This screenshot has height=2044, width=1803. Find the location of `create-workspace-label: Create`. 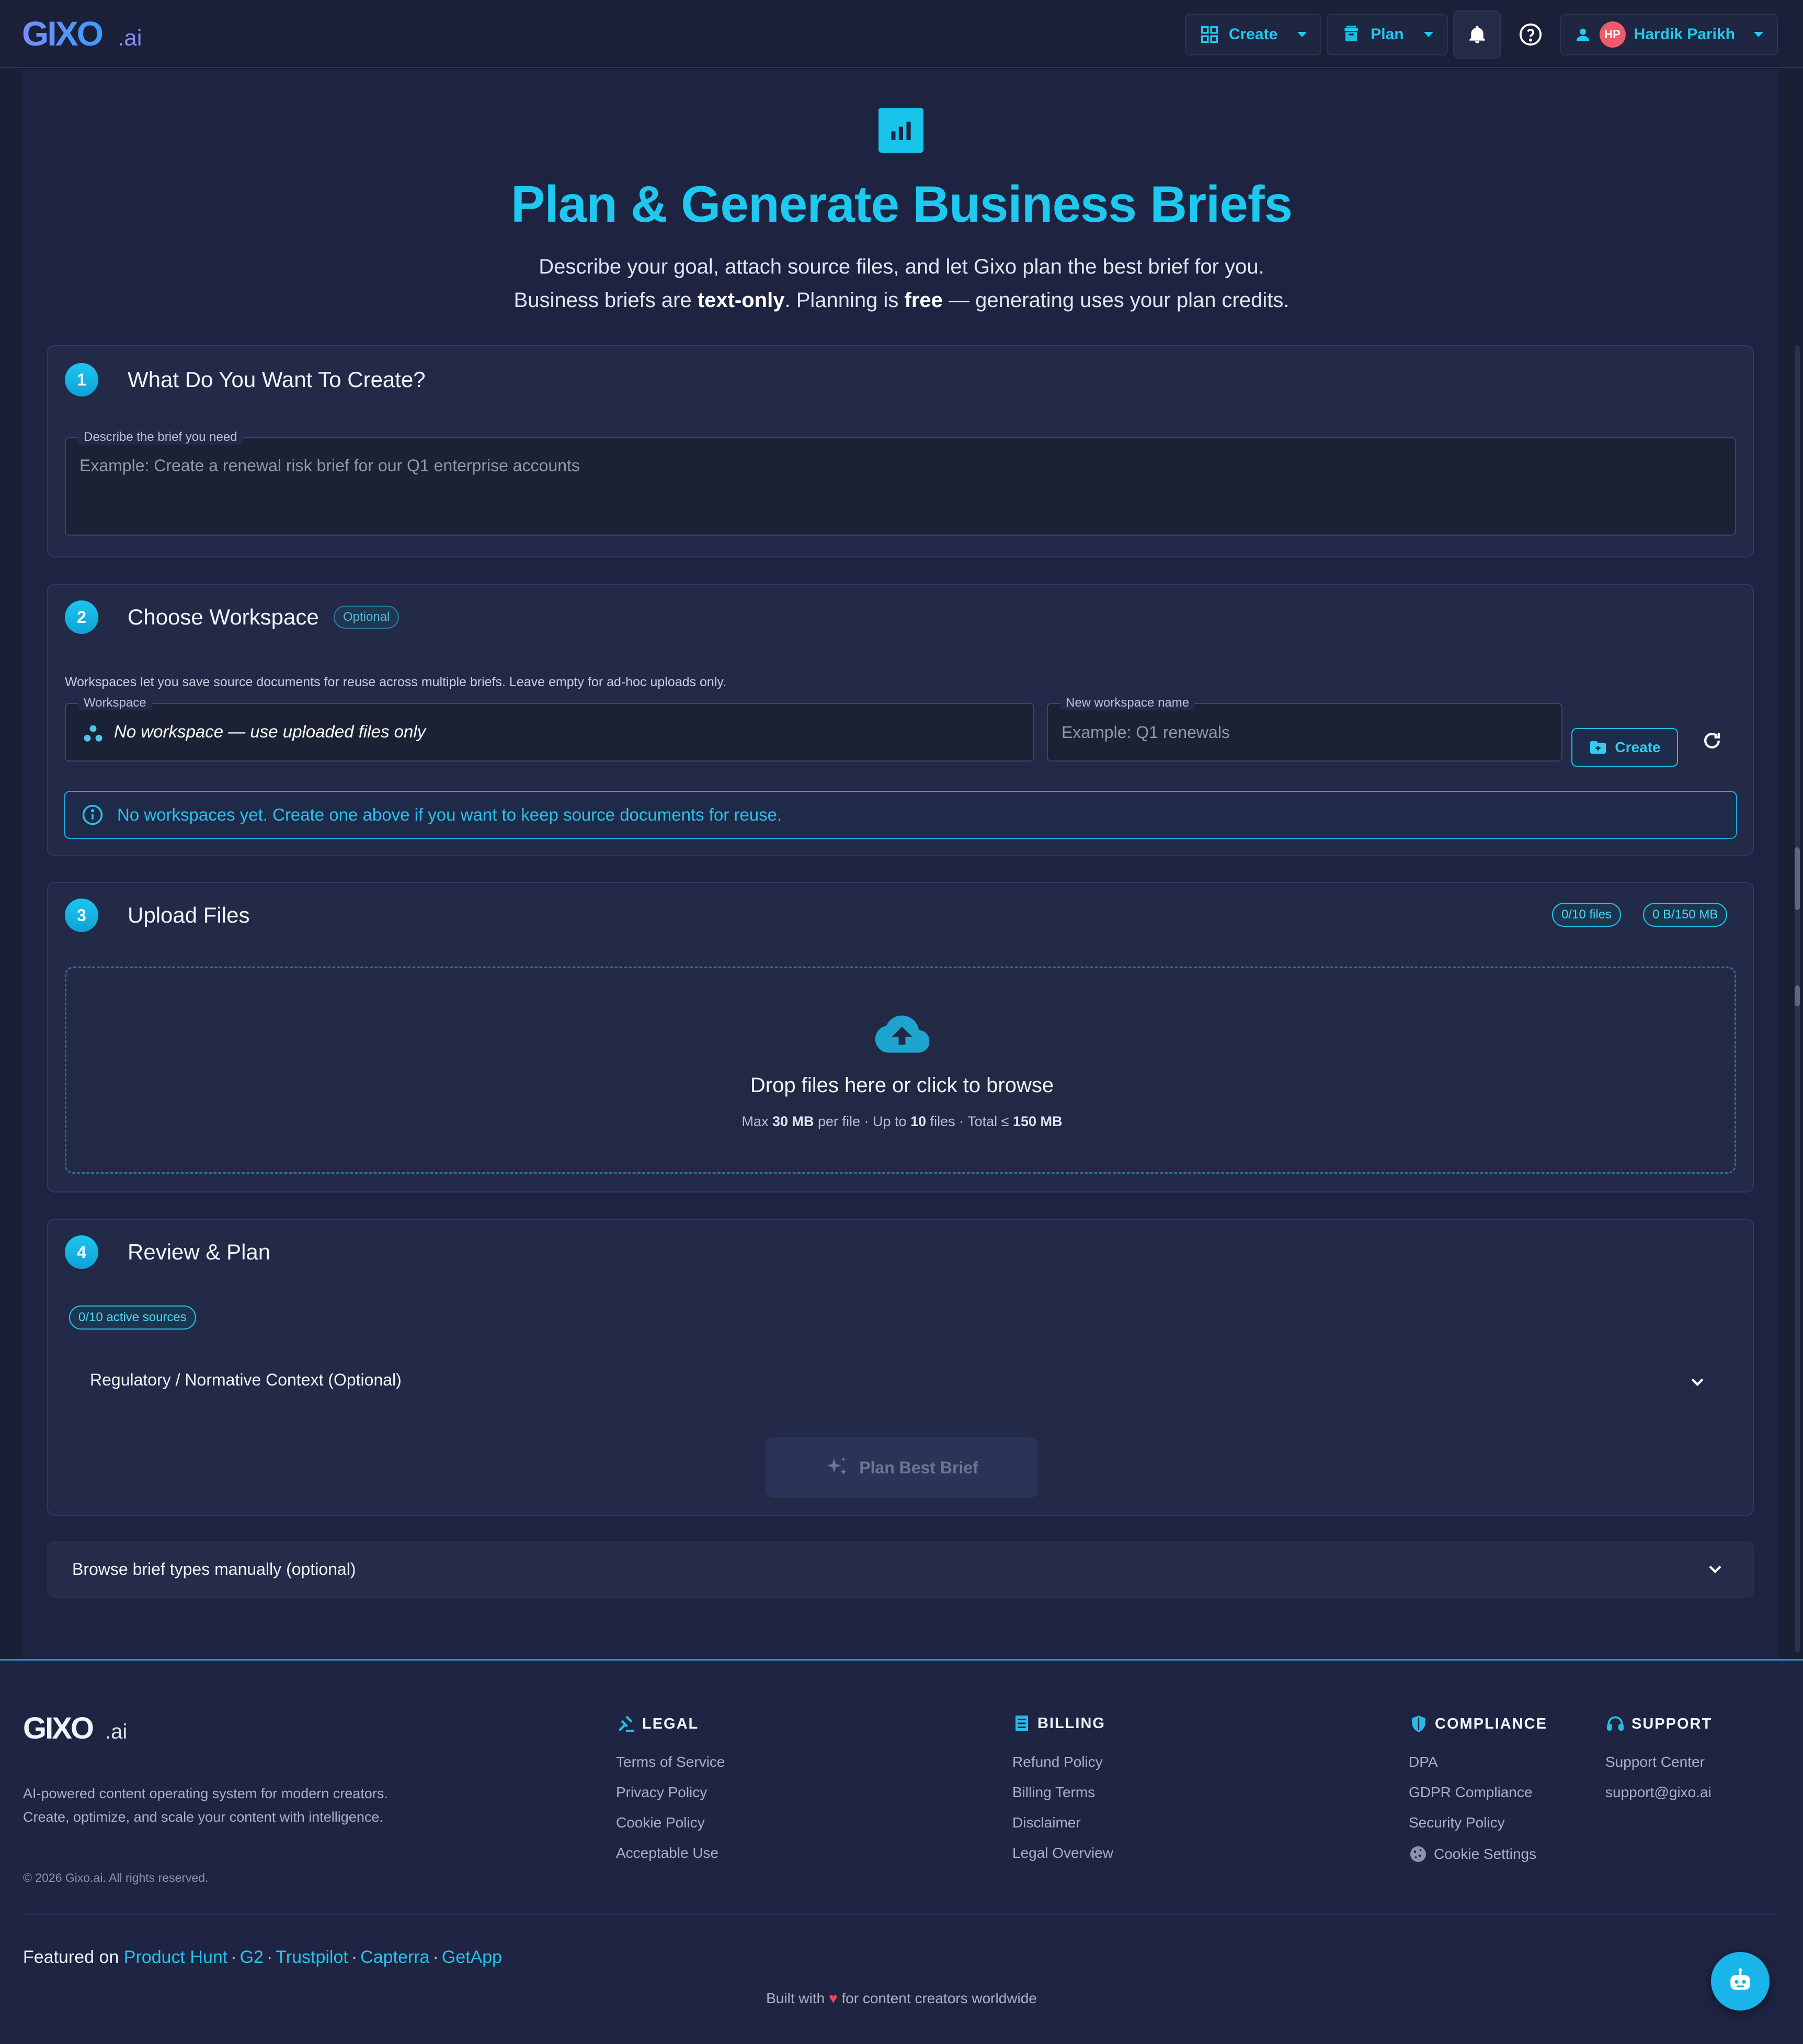

create-workspace-label: Create is located at coordinates (1638, 747).